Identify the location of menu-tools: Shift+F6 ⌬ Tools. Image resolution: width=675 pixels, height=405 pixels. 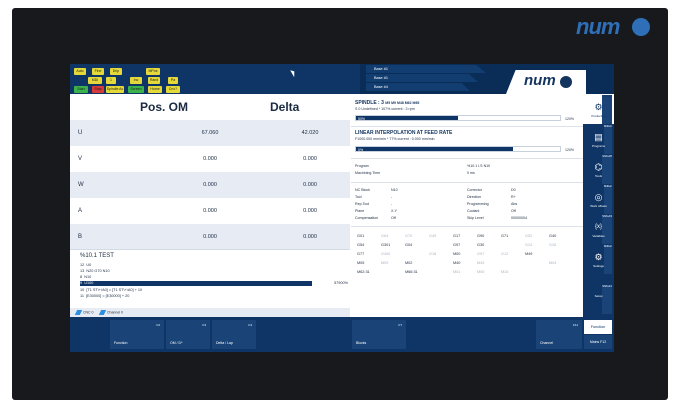
(598, 169).